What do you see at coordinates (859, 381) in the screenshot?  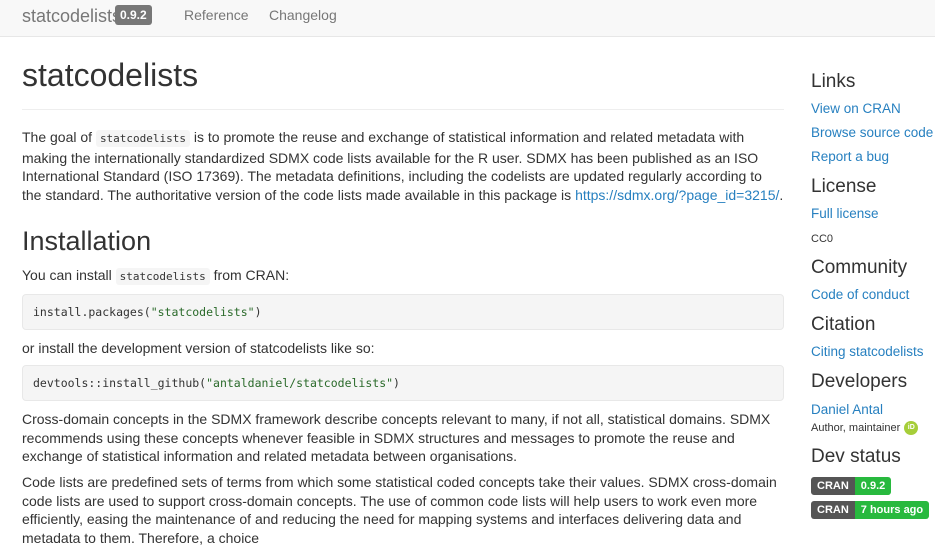 I see `developers-heading: Developers` at bounding box center [859, 381].